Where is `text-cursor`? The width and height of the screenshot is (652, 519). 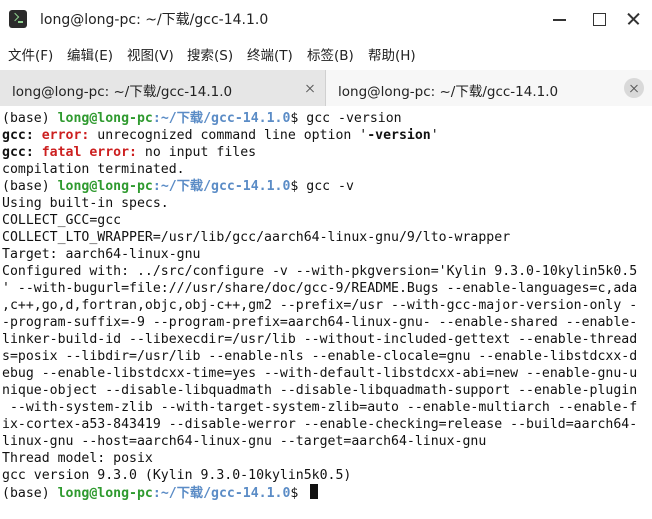 text-cursor is located at coordinates (314, 491).